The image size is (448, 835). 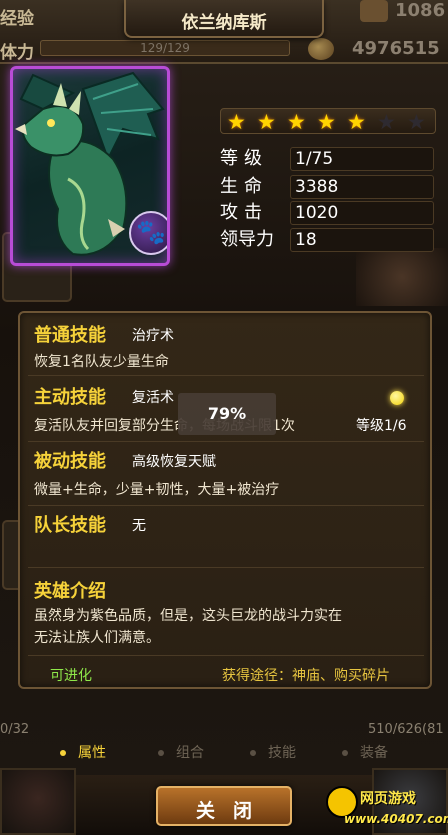 What do you see at coordinates (92, 753) in the screenshot?
I see `tab-label: 属性` at bounding box center [92, 753].